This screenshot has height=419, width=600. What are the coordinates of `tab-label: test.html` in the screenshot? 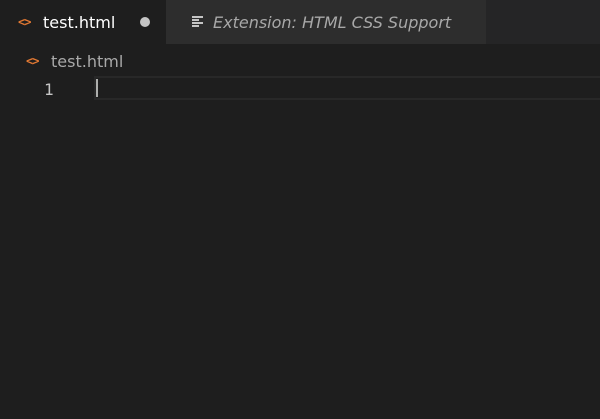 It's located at (79, 22).